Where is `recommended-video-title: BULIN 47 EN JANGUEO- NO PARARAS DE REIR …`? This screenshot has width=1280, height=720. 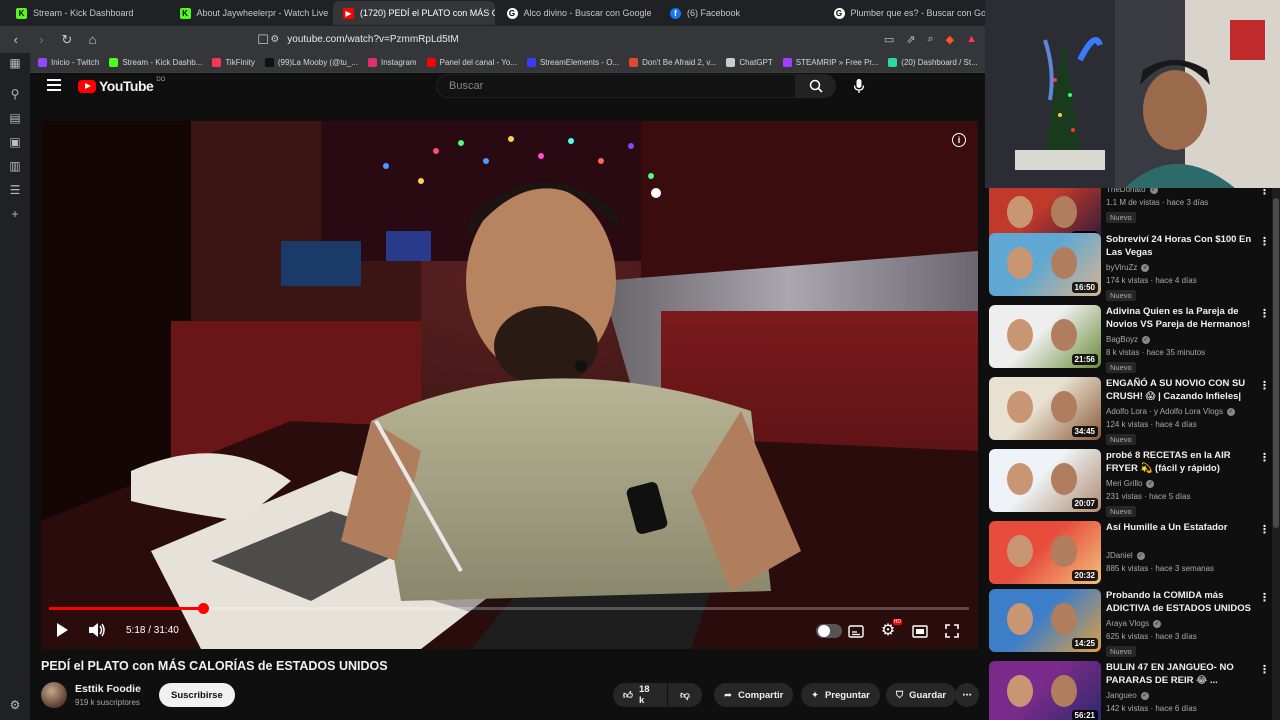
recommended-video-title: BULIN 47 EN JANGUEO- NO PARARAS DE REIR … is located at coordinates (1181, 674).